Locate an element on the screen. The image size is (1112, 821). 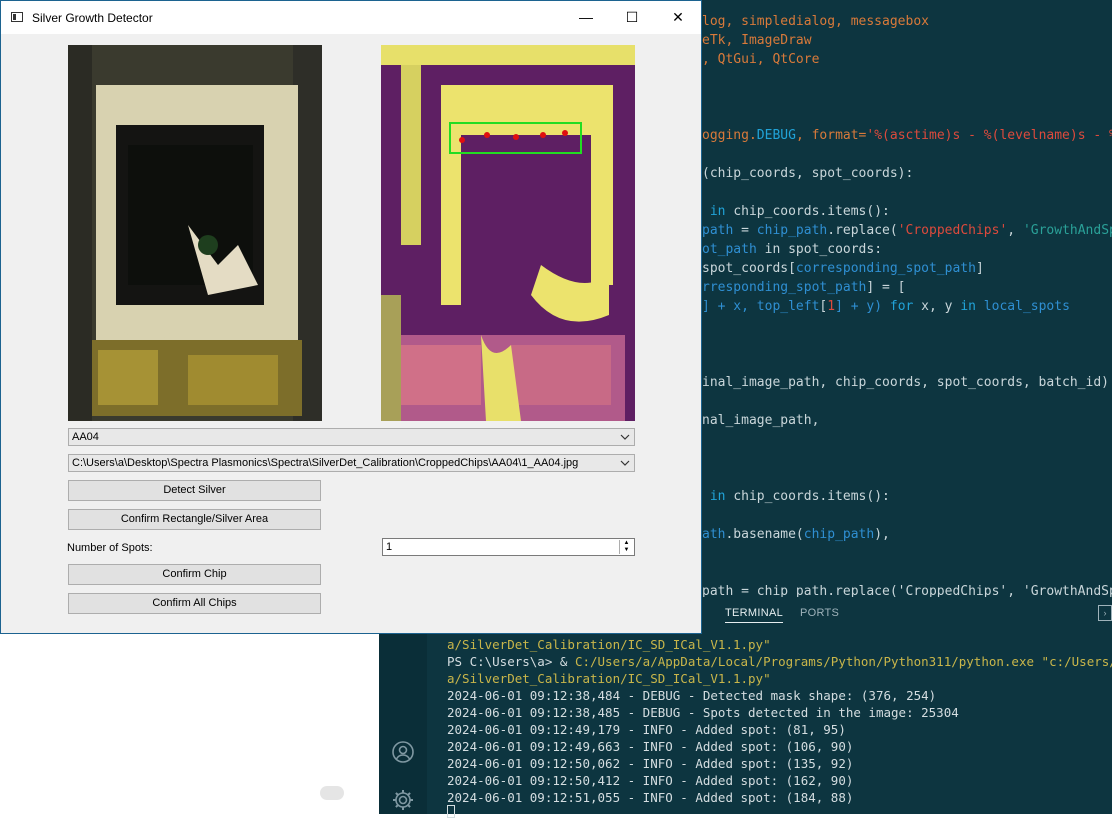
code-token: rresponding_spot_path is located at coordinates (784, 287).